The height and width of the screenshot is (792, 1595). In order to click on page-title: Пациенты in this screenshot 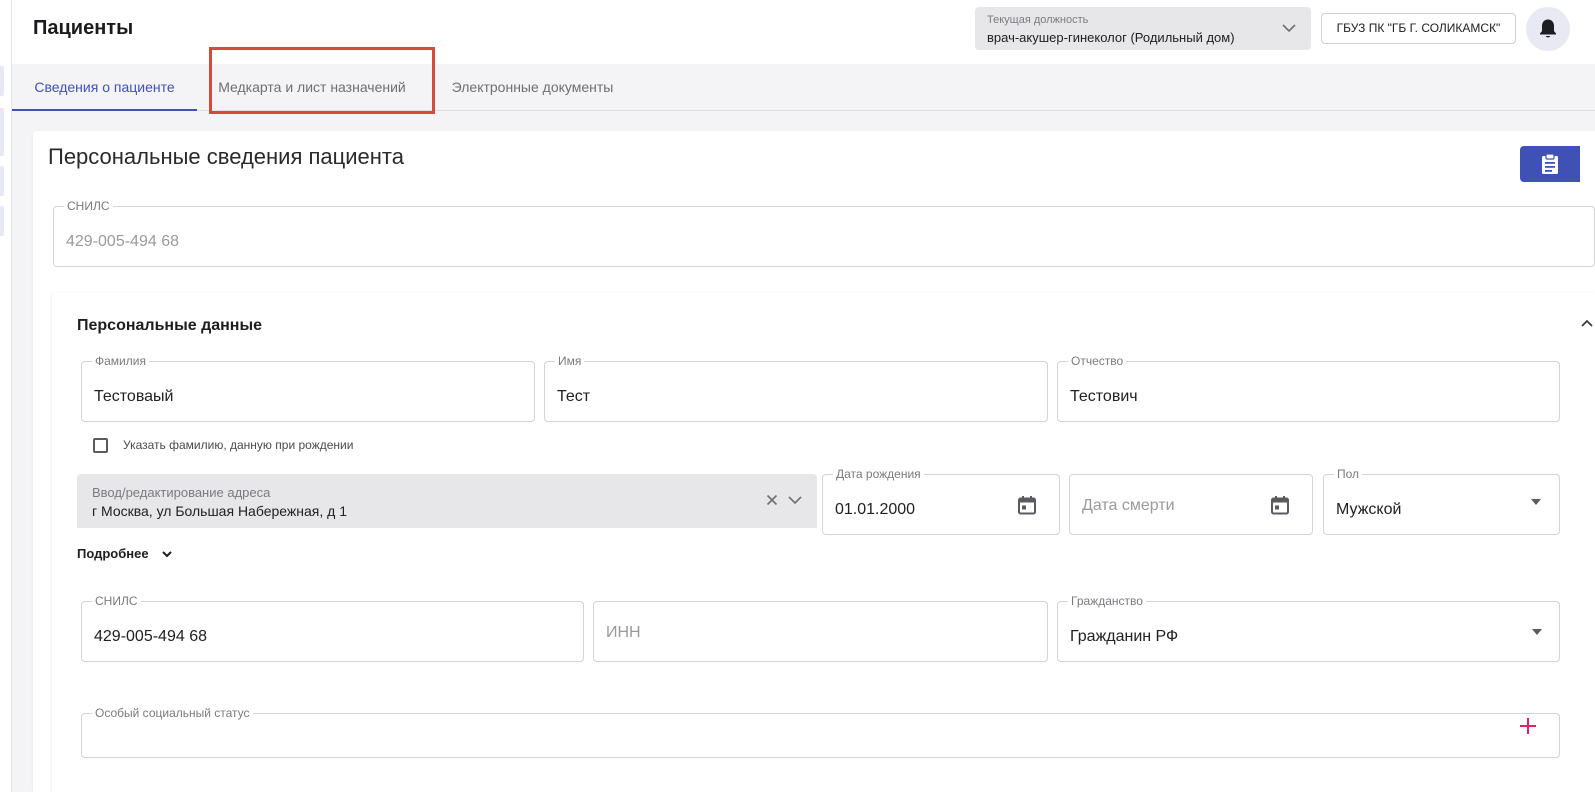, I will do `click(83, 28)`.